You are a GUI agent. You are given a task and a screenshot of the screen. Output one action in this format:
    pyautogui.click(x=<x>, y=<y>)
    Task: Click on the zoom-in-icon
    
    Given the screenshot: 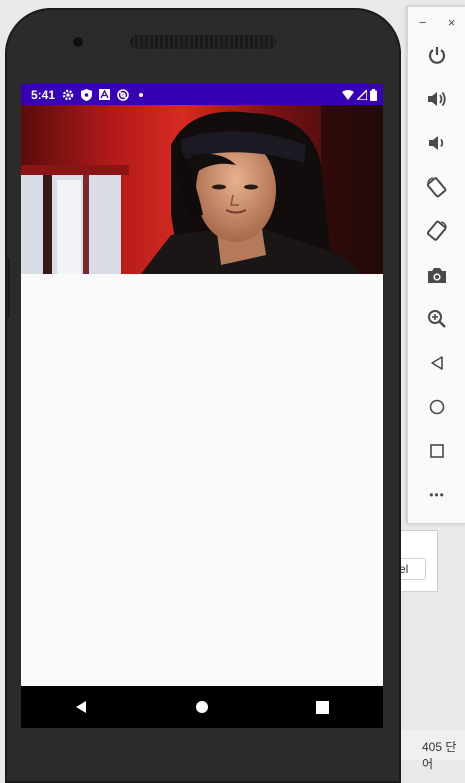 What is the action you would take?
    pyautogui.click(x=437, y=319)
    